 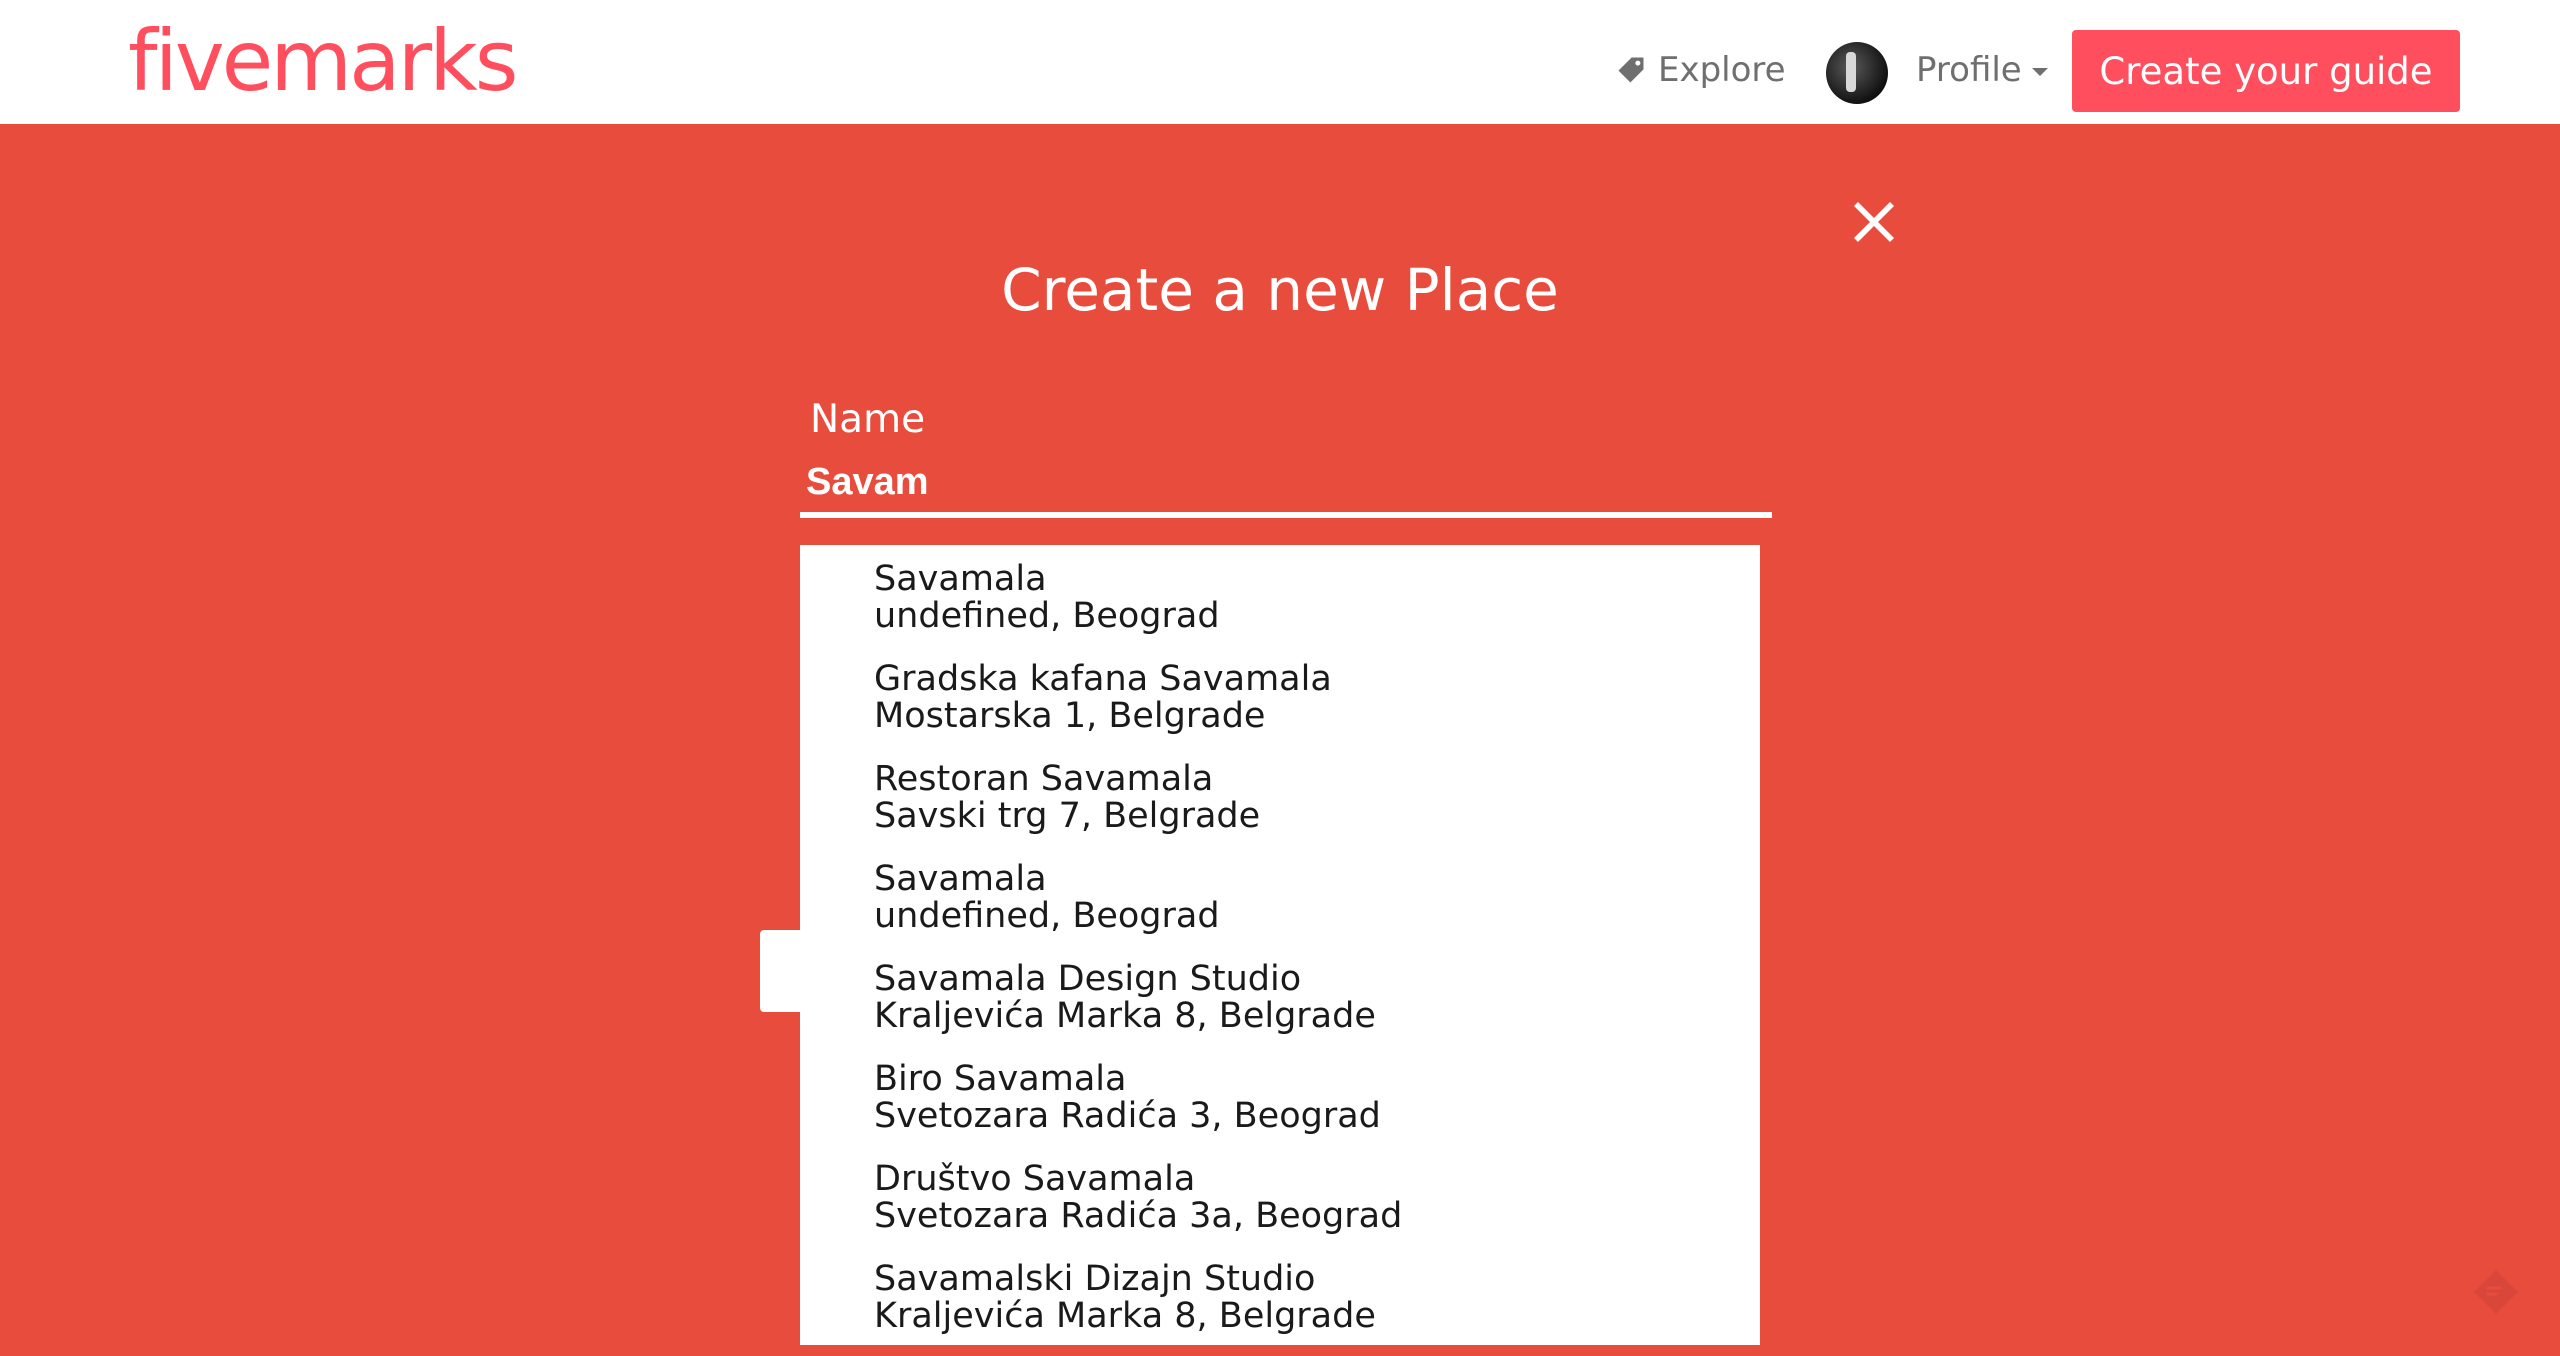 I want to click on feedback-icon, so click(x=2496, y=1292).